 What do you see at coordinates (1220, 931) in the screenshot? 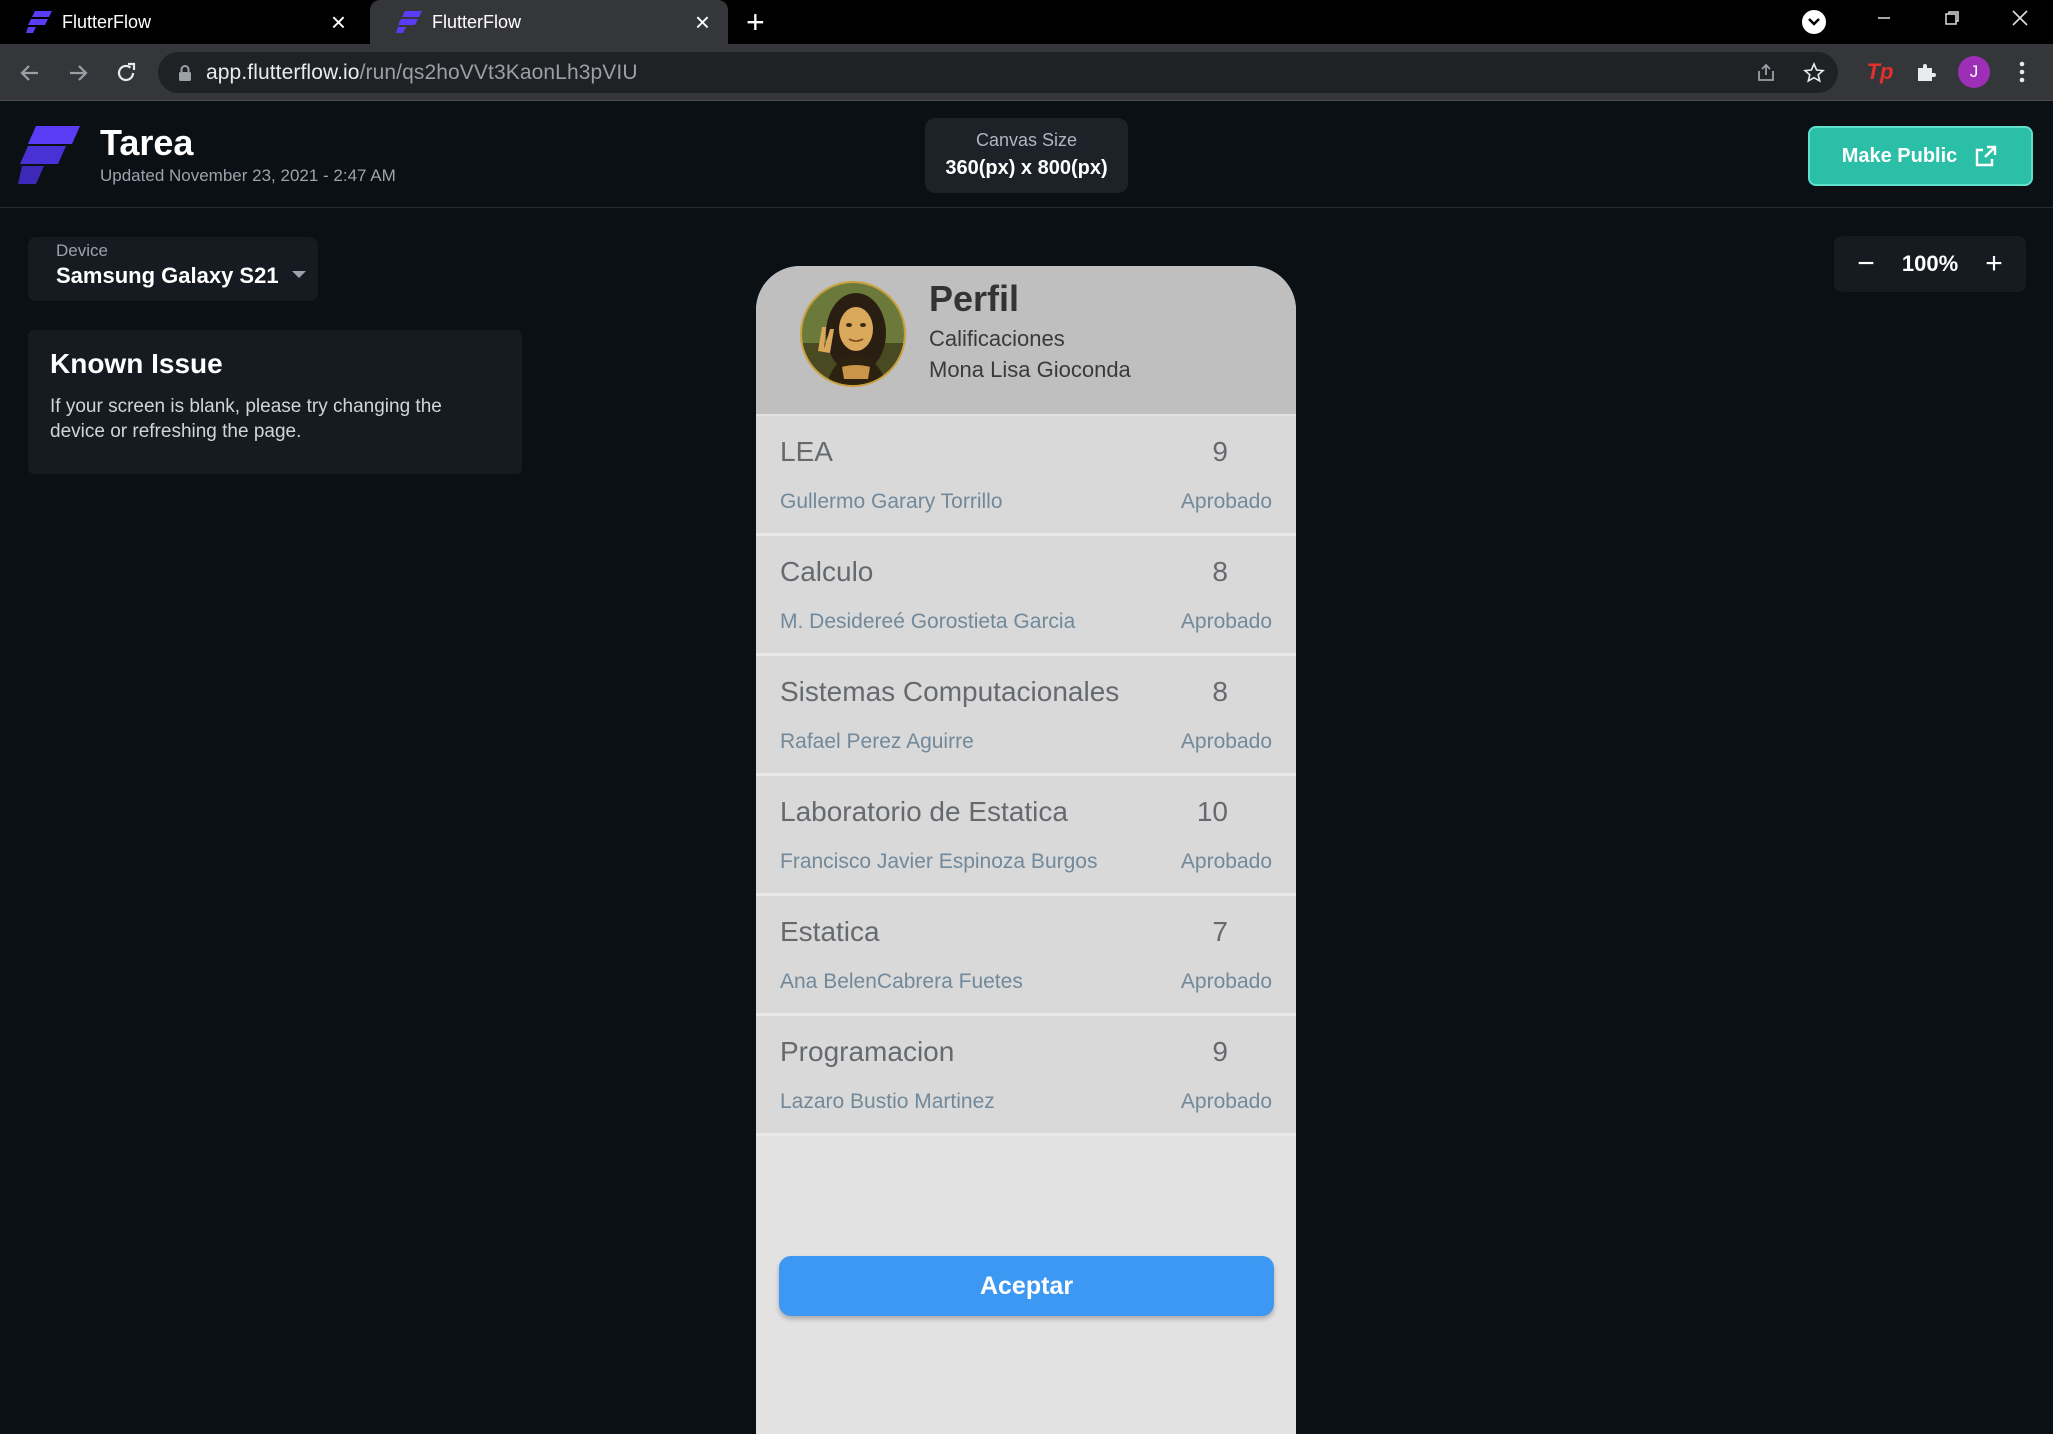
I see `course-grade: 7` at bounding box center [1220, 931].